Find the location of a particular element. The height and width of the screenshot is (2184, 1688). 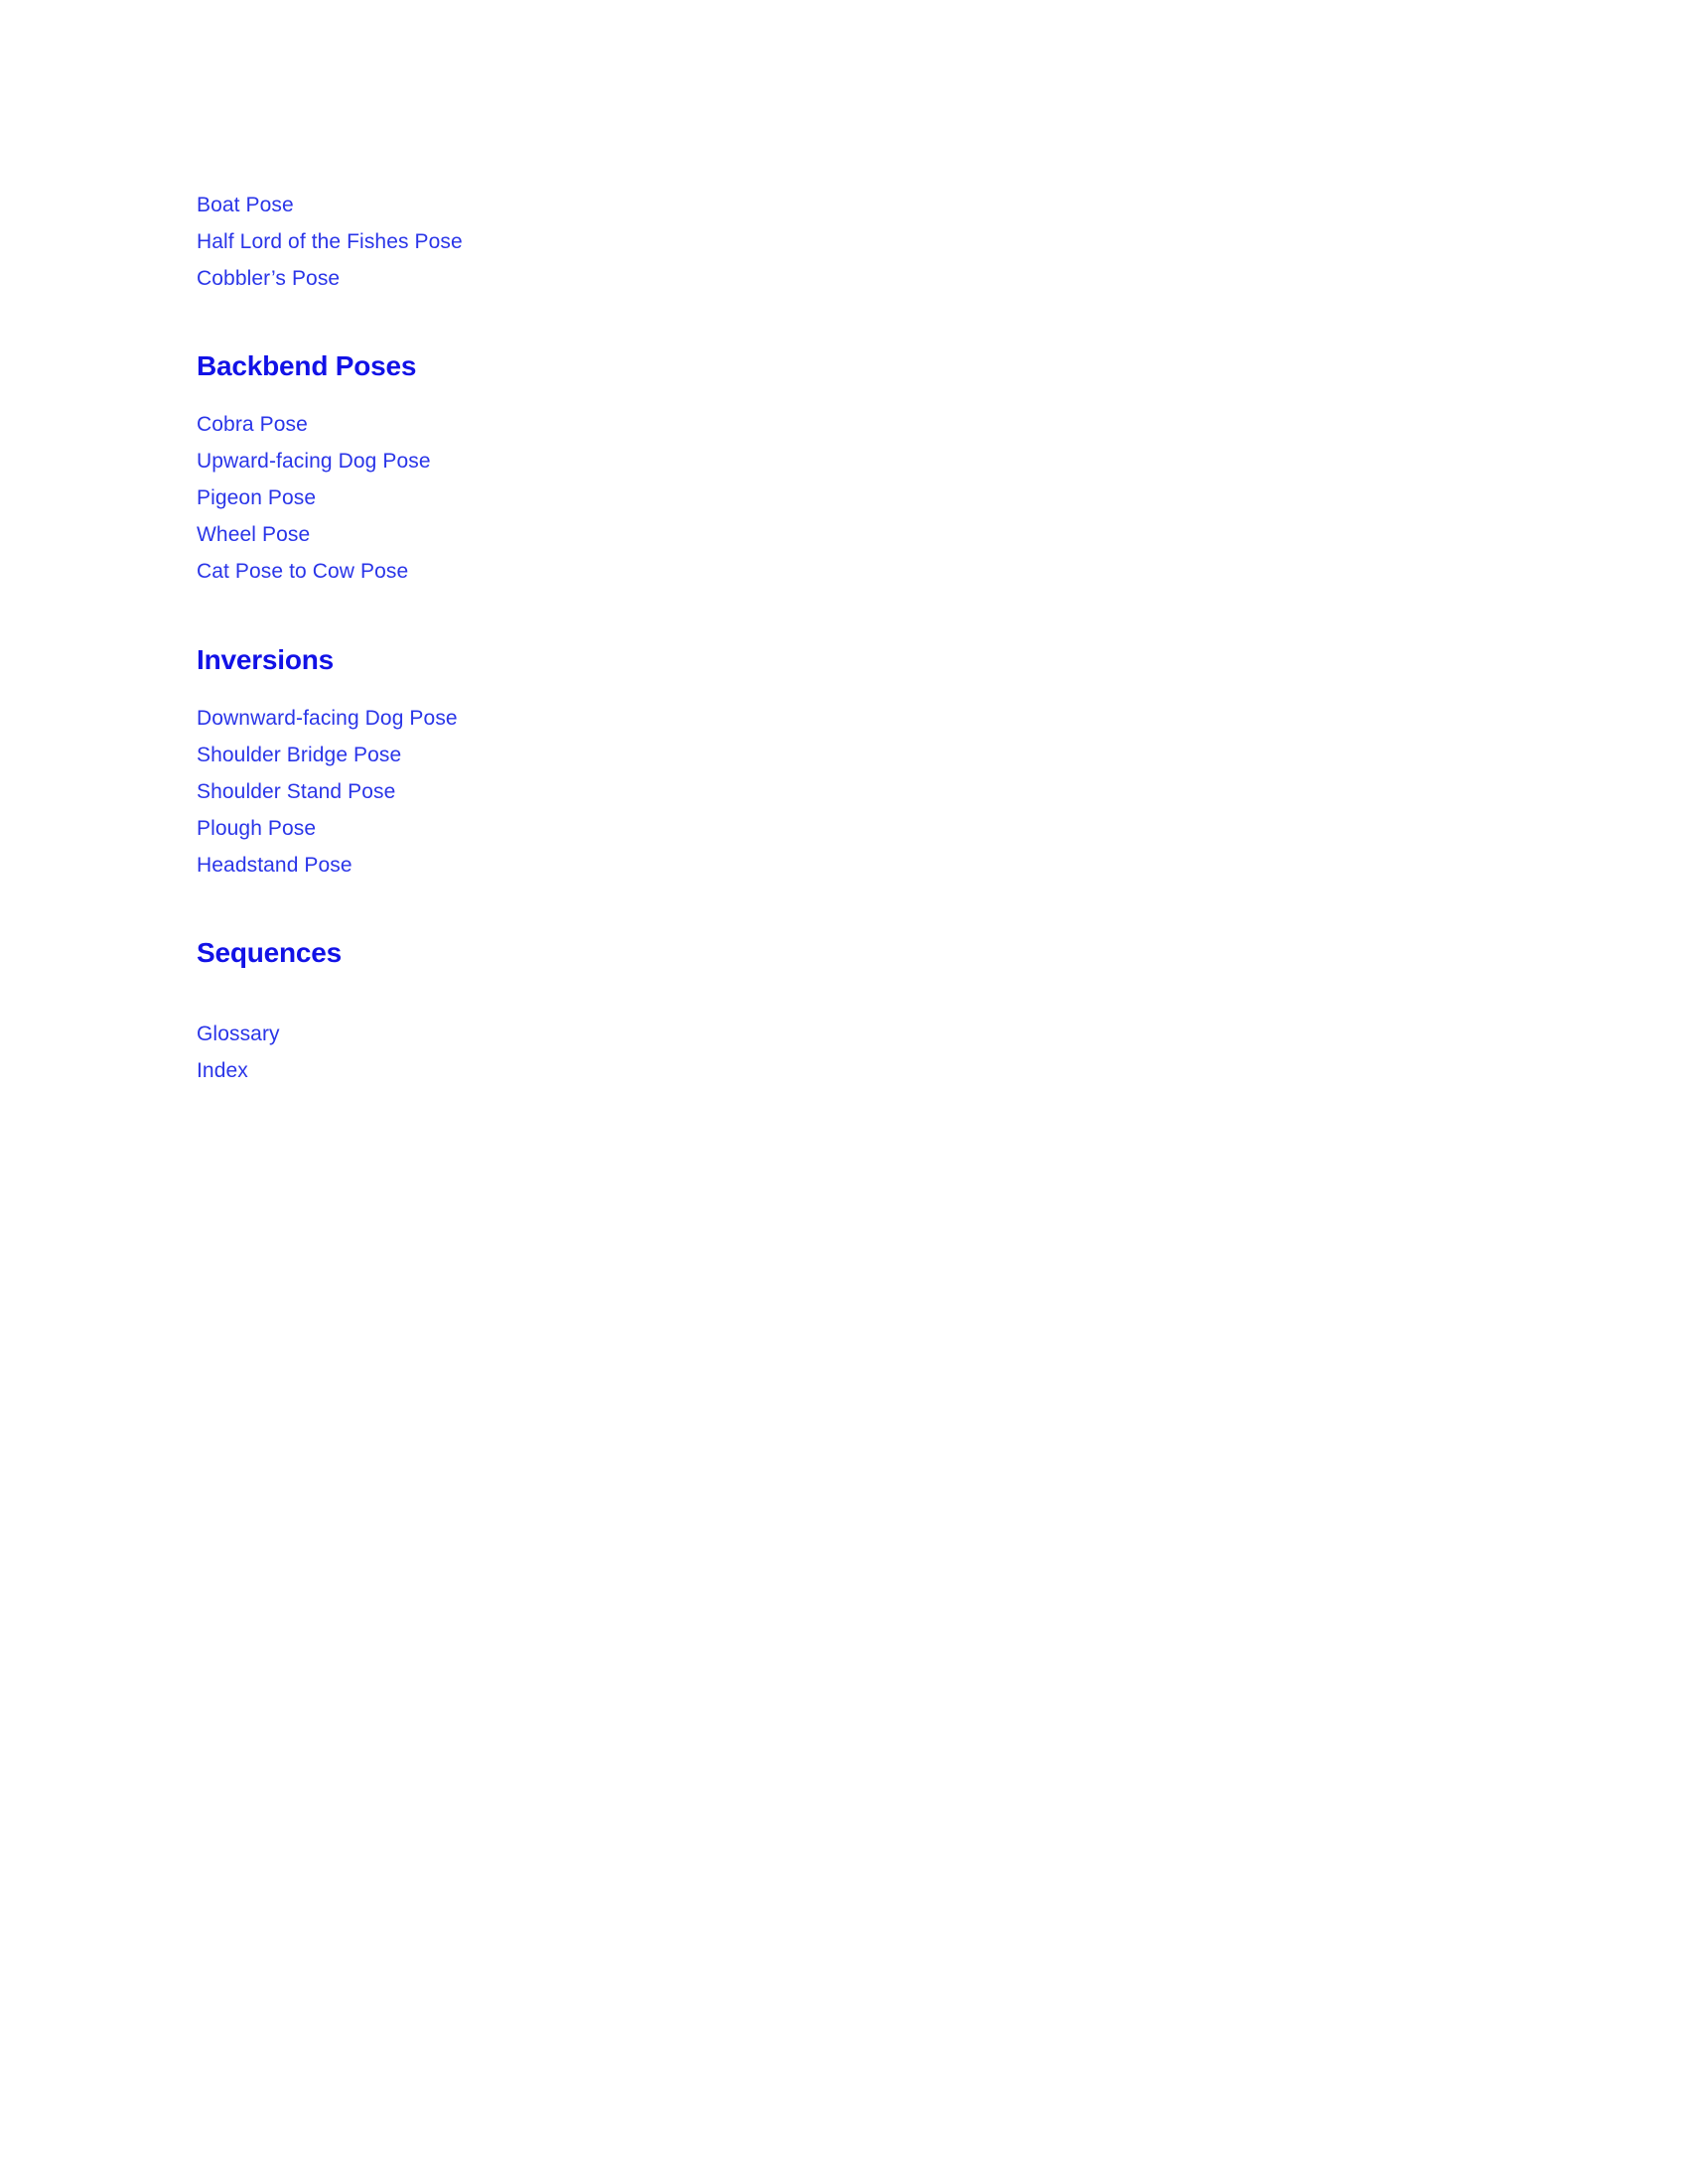

toc-entry-upward-facing-dog-pose: Upward-facing Dog Pose is located at coordinates (743, 461).